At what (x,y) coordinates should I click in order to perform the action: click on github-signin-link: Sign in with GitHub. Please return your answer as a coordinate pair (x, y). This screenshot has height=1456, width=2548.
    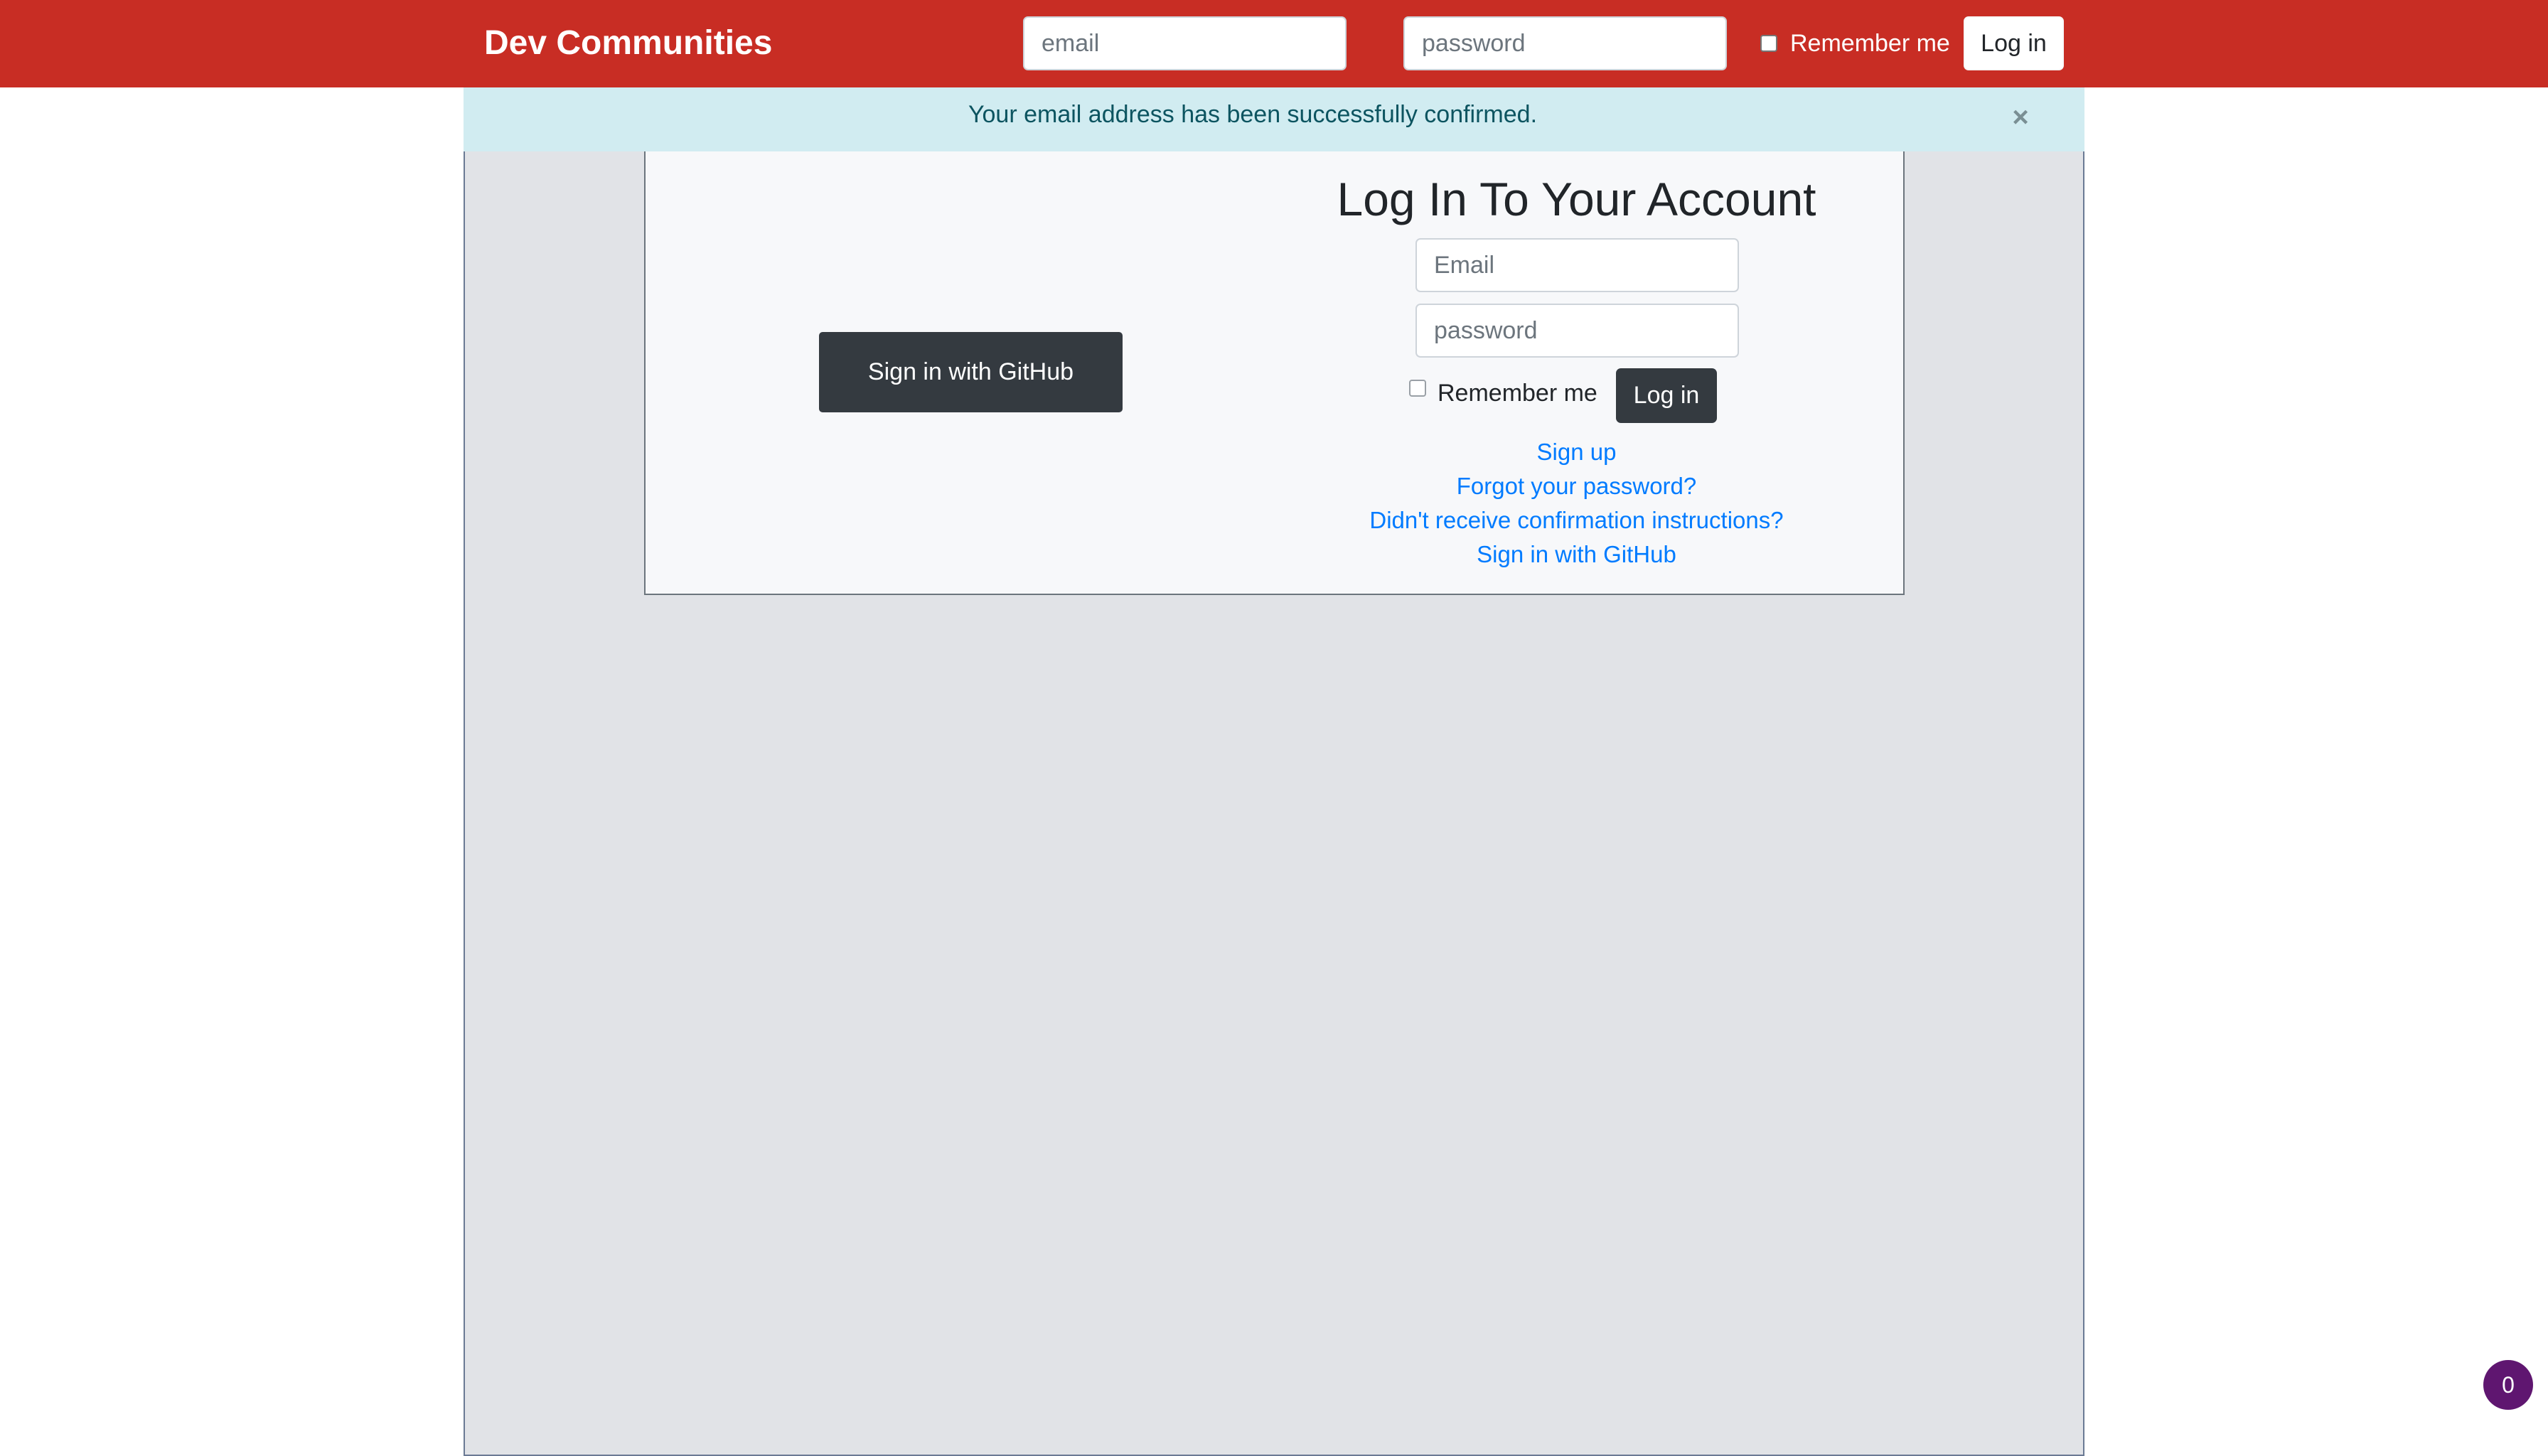
    Looking at the image, I should click on (1576, 554).